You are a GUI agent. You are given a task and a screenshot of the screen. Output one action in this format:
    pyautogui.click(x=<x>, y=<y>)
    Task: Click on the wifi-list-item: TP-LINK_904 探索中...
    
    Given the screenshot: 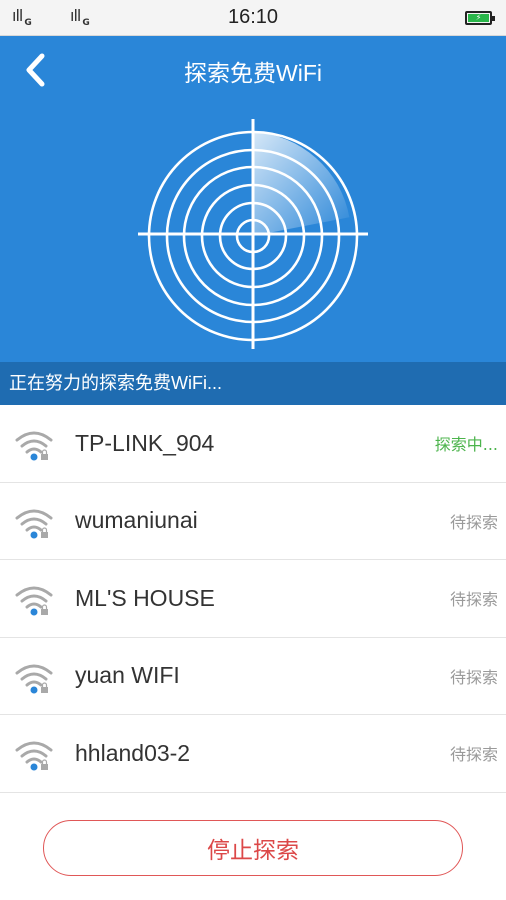 What is the action you would take?
    pyautogui.click(x=253, y=444)
    